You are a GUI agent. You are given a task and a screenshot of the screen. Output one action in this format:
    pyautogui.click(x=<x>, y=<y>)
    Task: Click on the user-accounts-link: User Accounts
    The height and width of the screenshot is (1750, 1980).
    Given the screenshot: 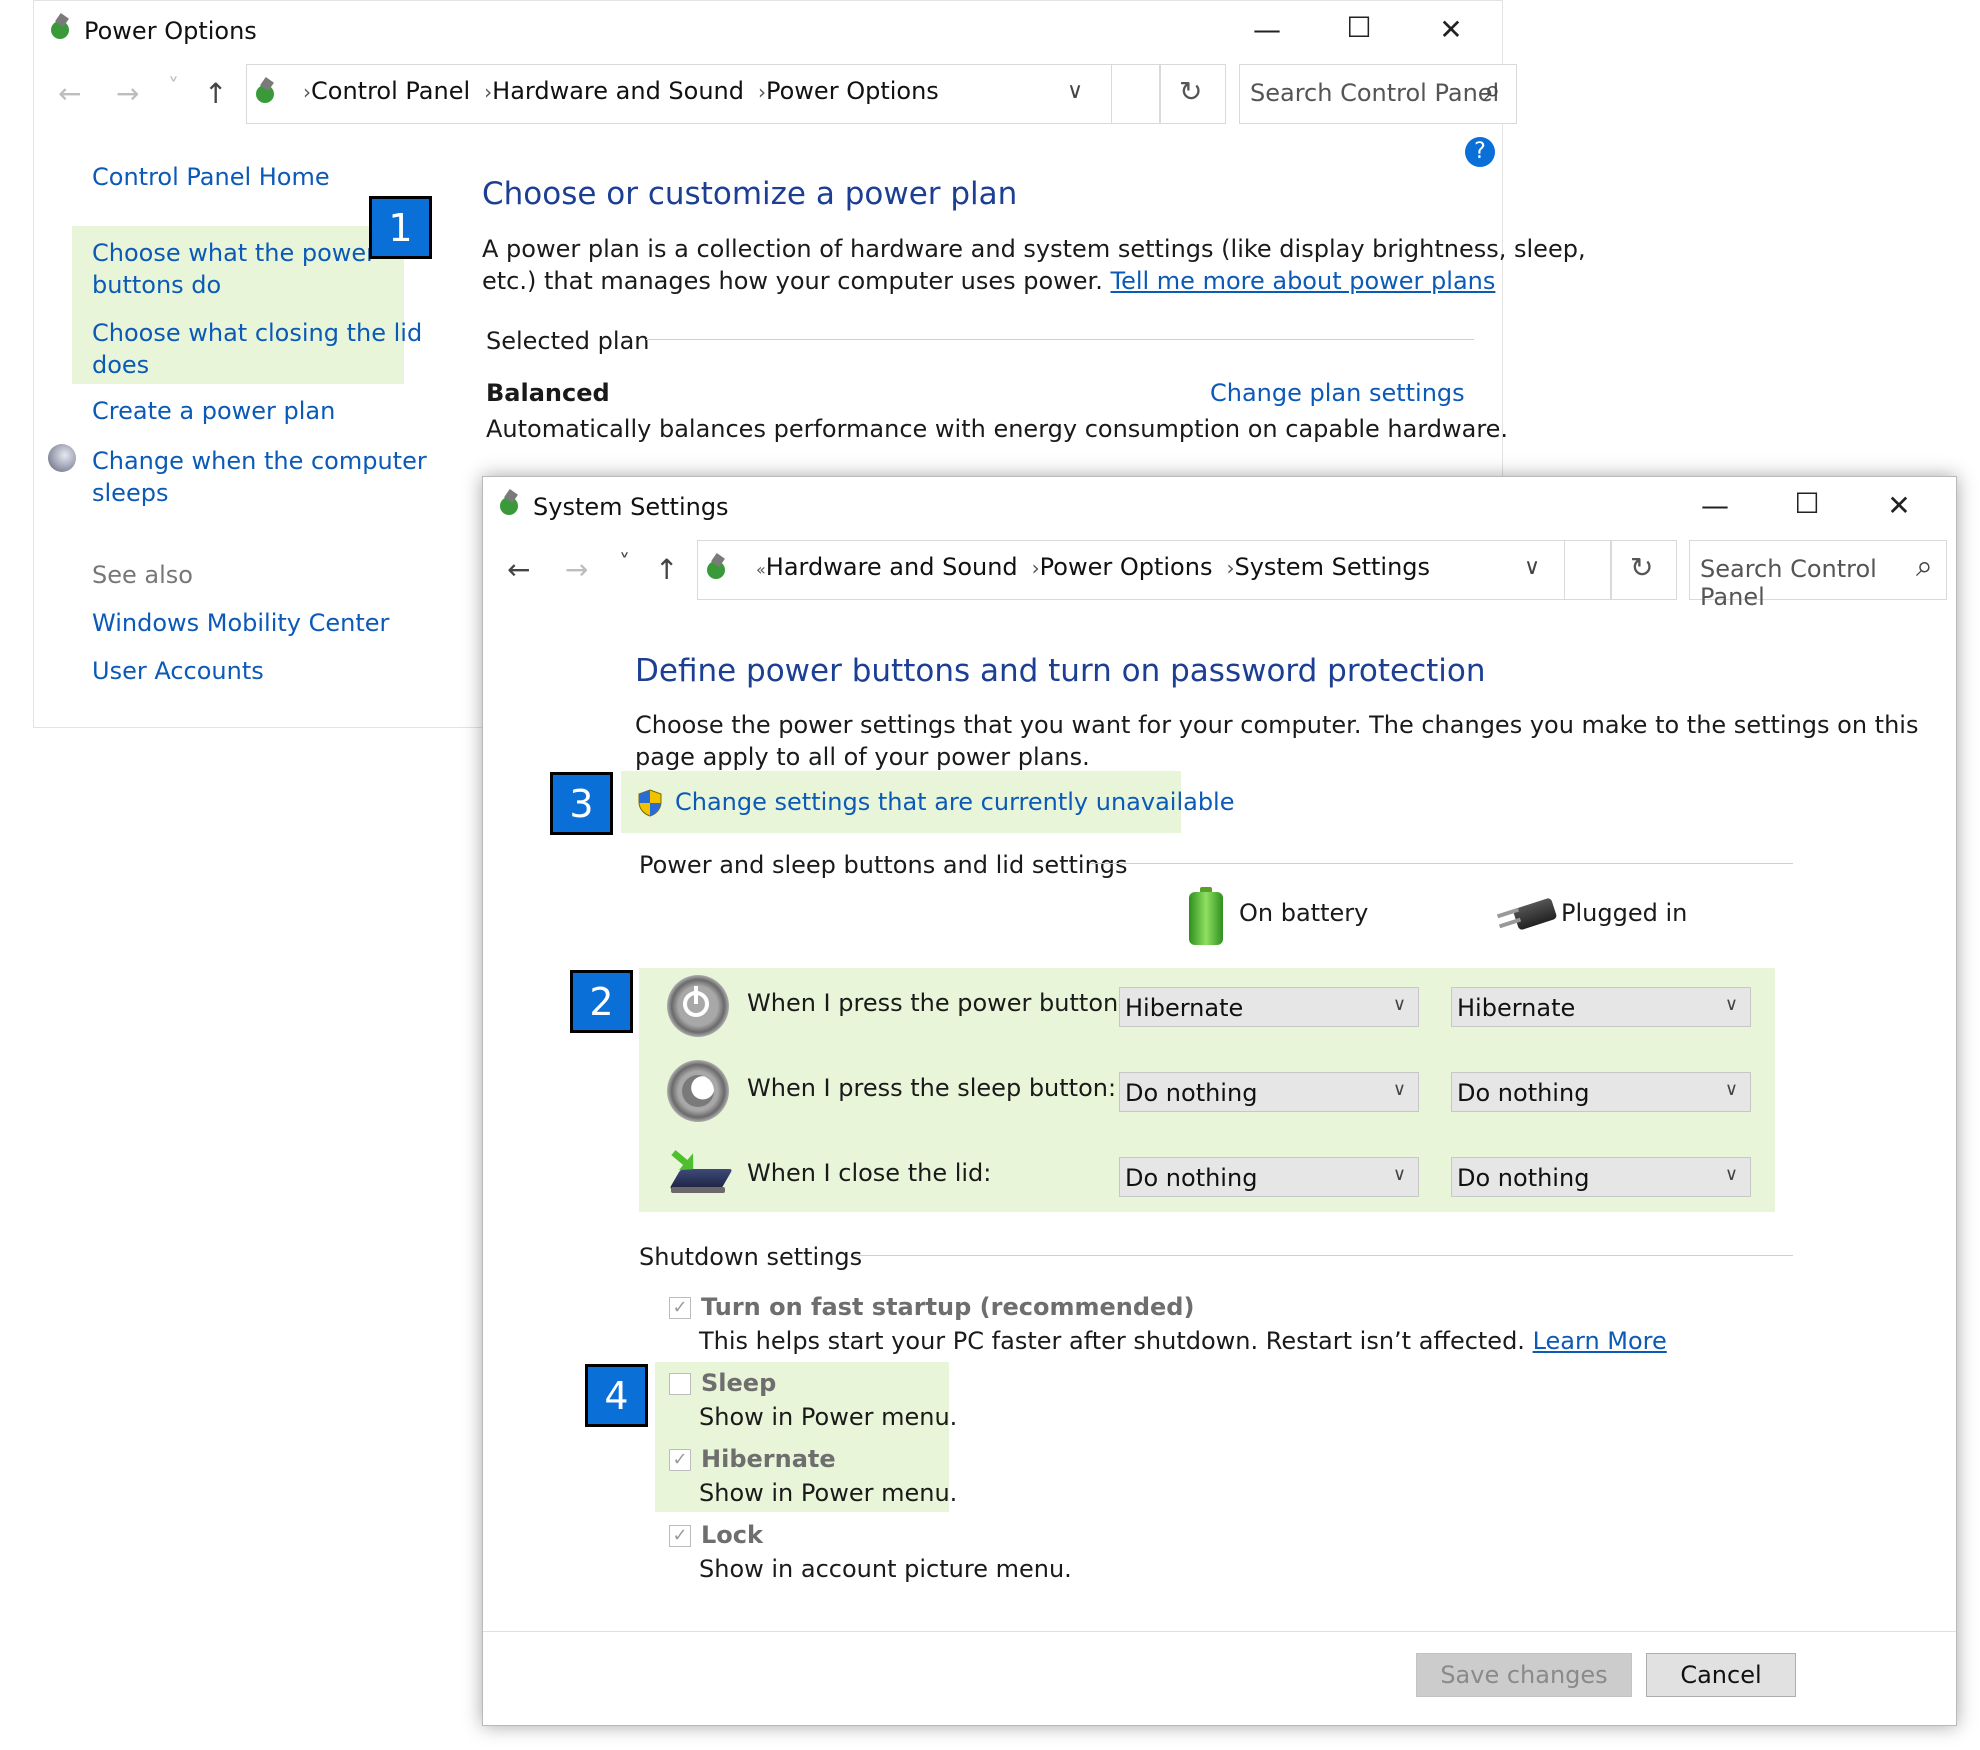 What is the action you would take?
    pyautogui.click(x=178, y=671)
    